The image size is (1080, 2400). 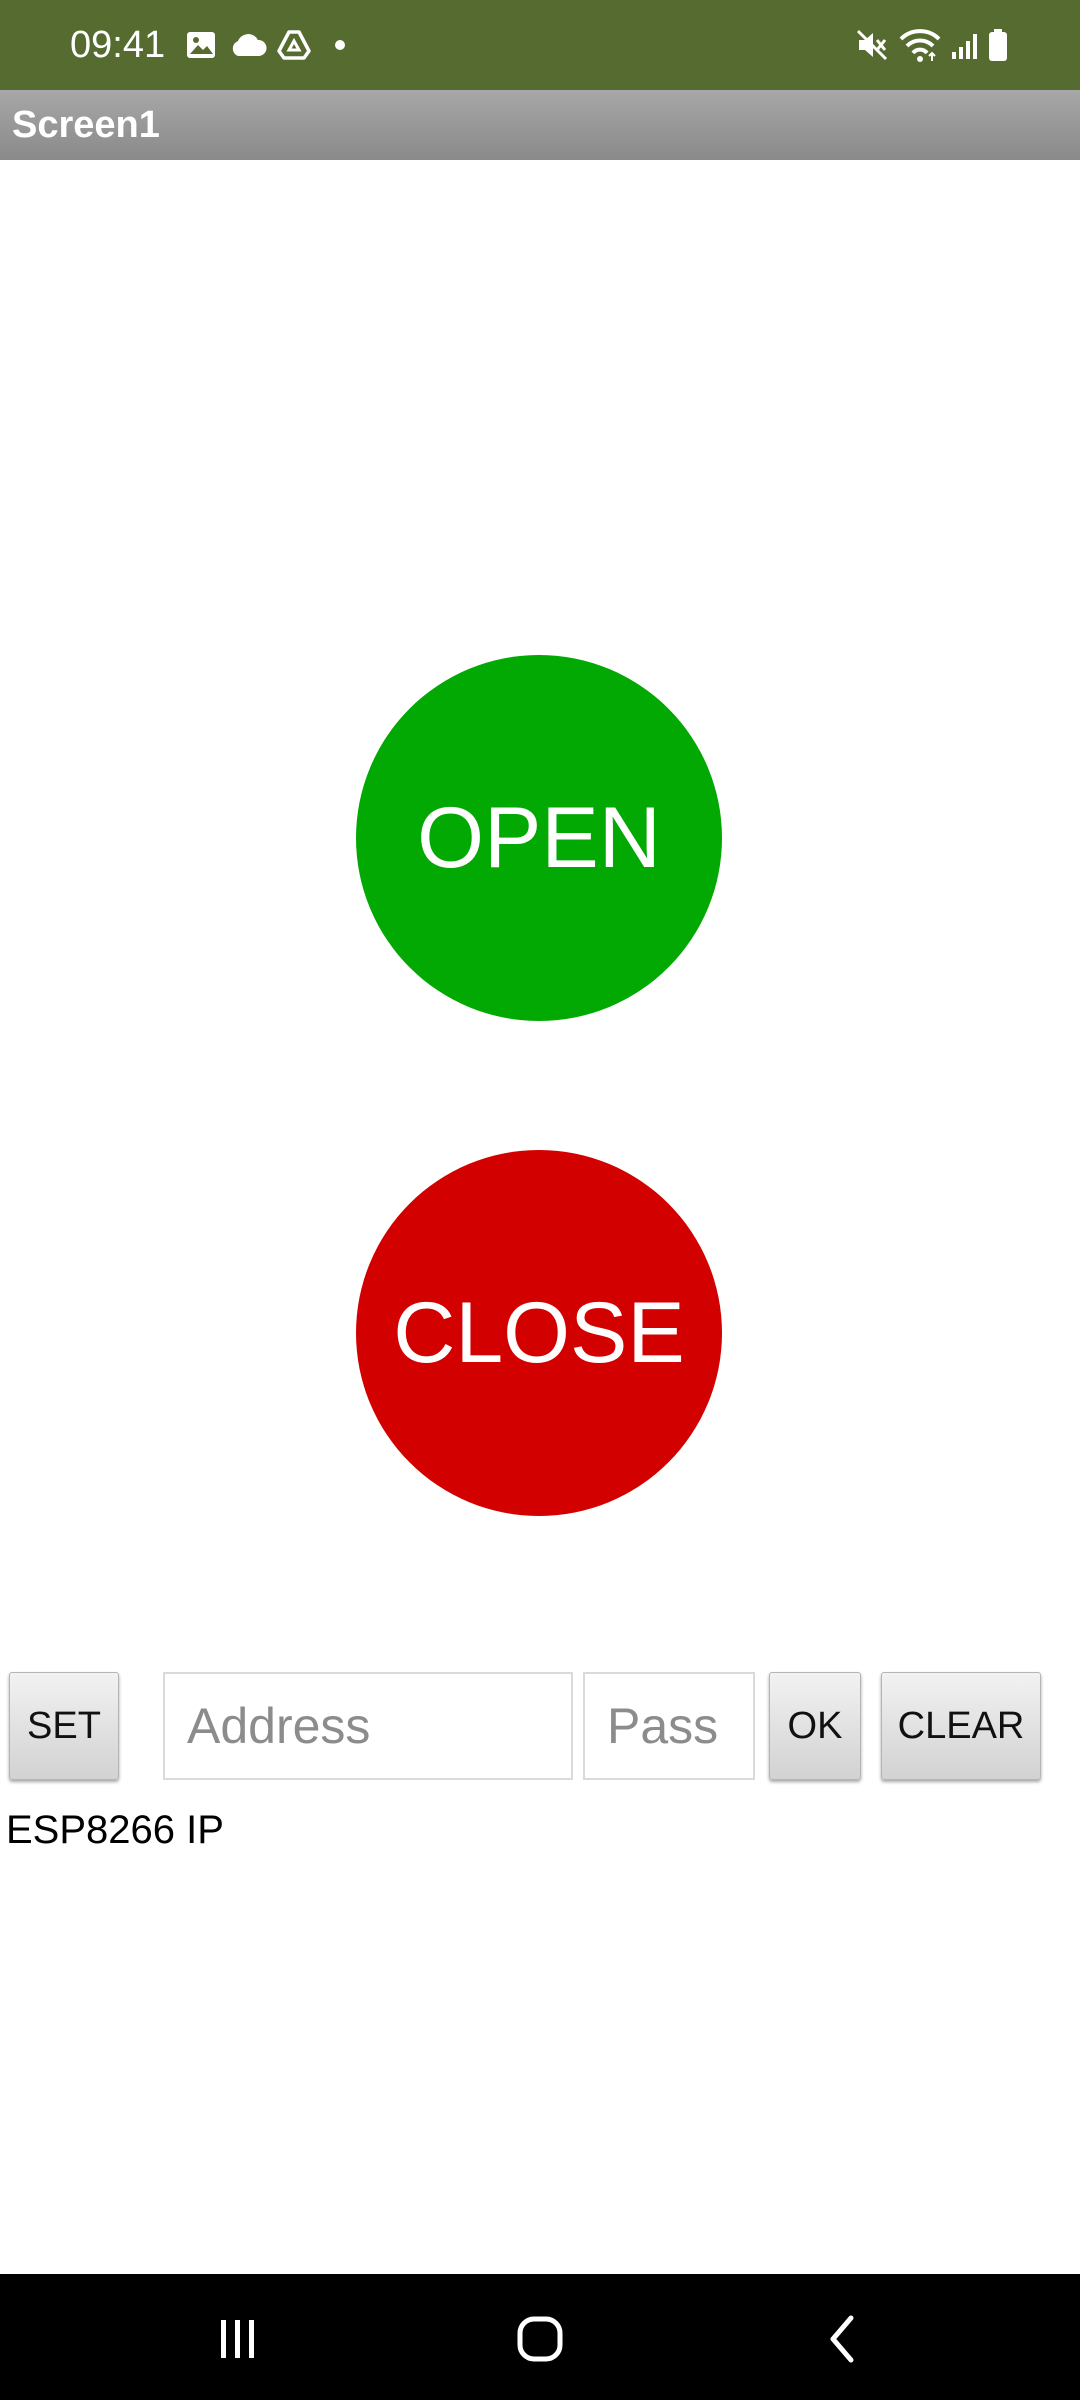 I want to click on navigation-bar, so click(x=540, y=2337).